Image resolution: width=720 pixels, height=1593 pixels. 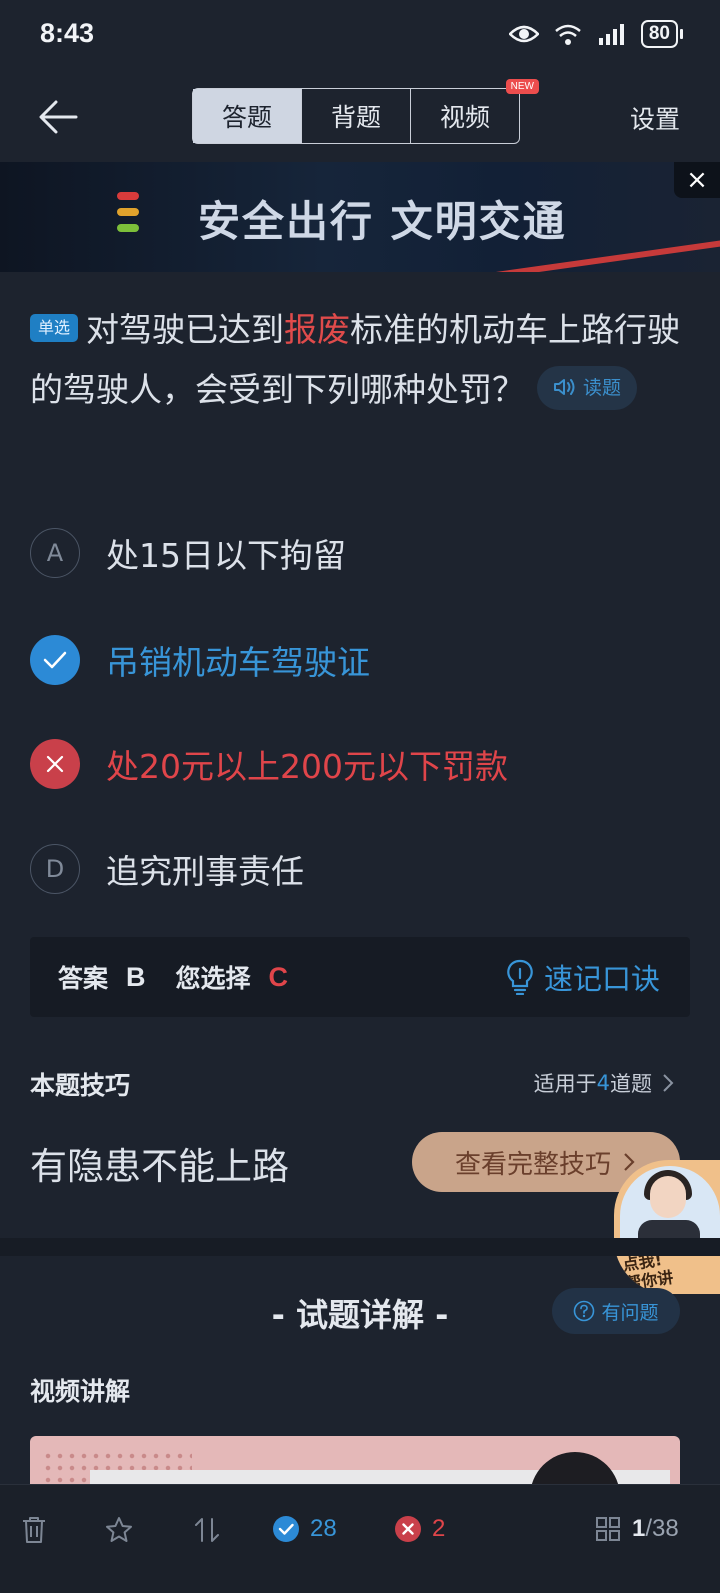 I want to click on delete-button, so click(x=34, y=1530).